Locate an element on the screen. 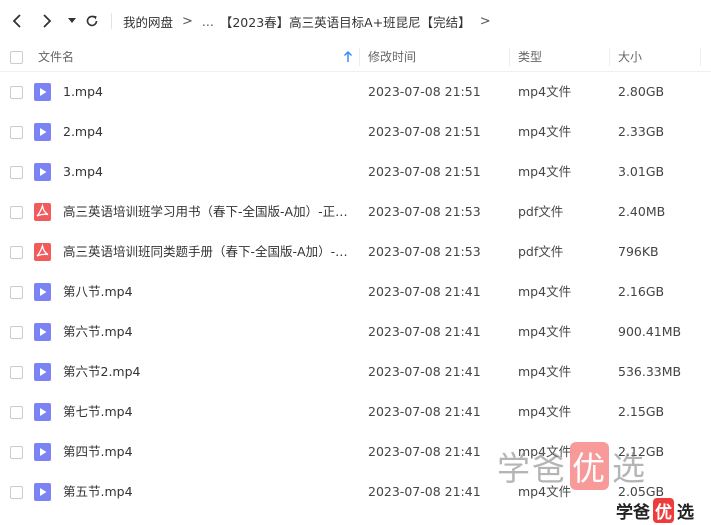 This screenshot has width=711, height=525. column-header-time: 修改时间 is located at coordinates (392, 57).